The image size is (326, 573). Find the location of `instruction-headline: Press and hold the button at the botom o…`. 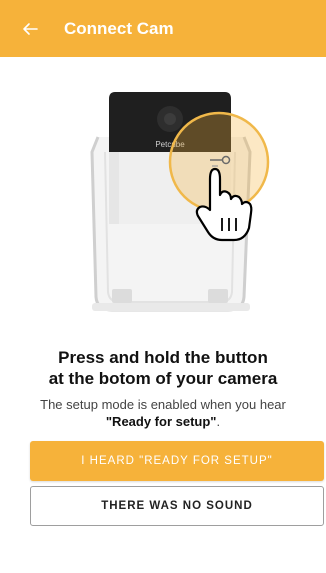

instruction-headline: Press and hold the button at the botom o… is located at coordinates (163, 368).